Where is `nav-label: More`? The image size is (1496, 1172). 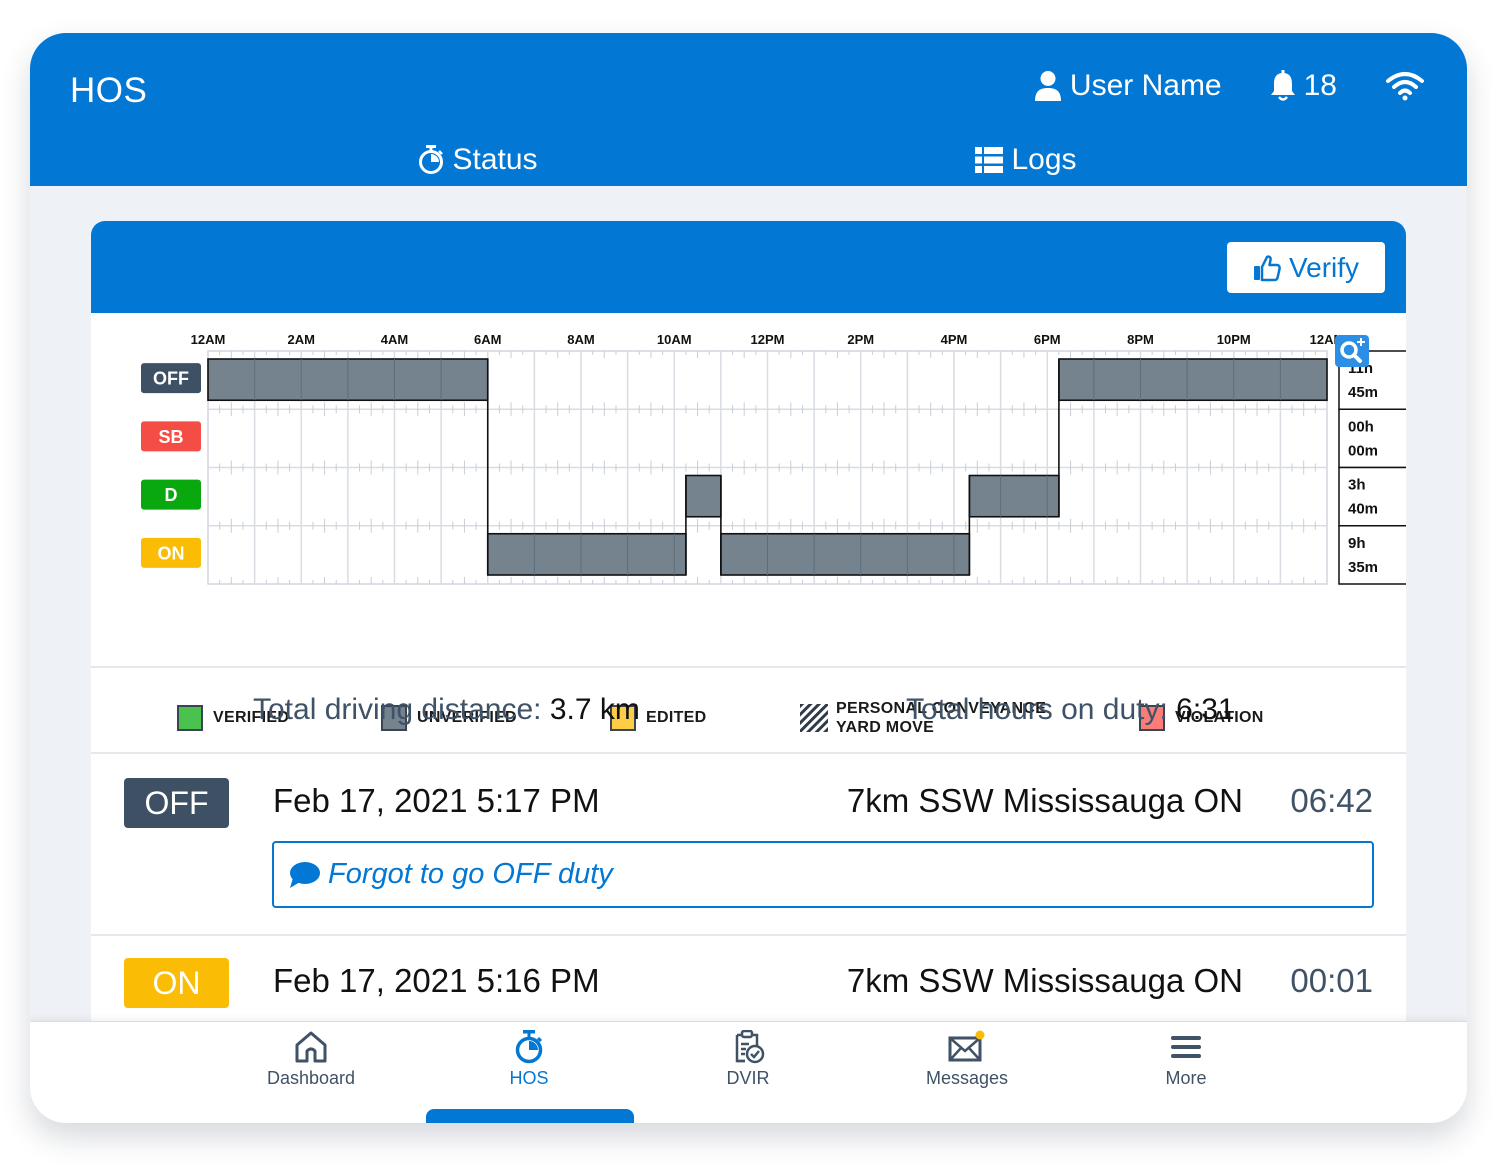
nav-label: More is located at coordinates (1186, 1078).